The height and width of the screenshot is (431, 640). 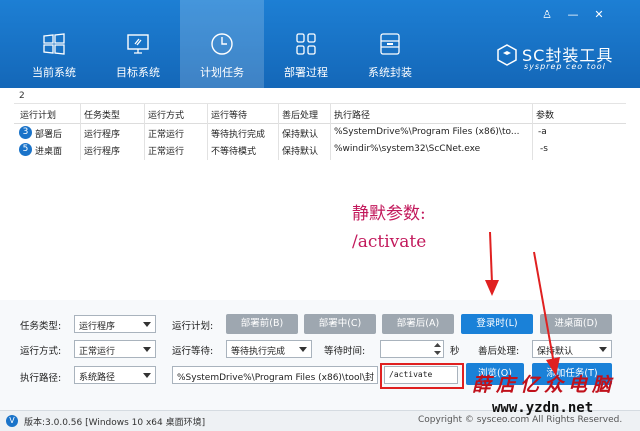 I want to click on column-header: 运行方式, so click(x=166, y=114).